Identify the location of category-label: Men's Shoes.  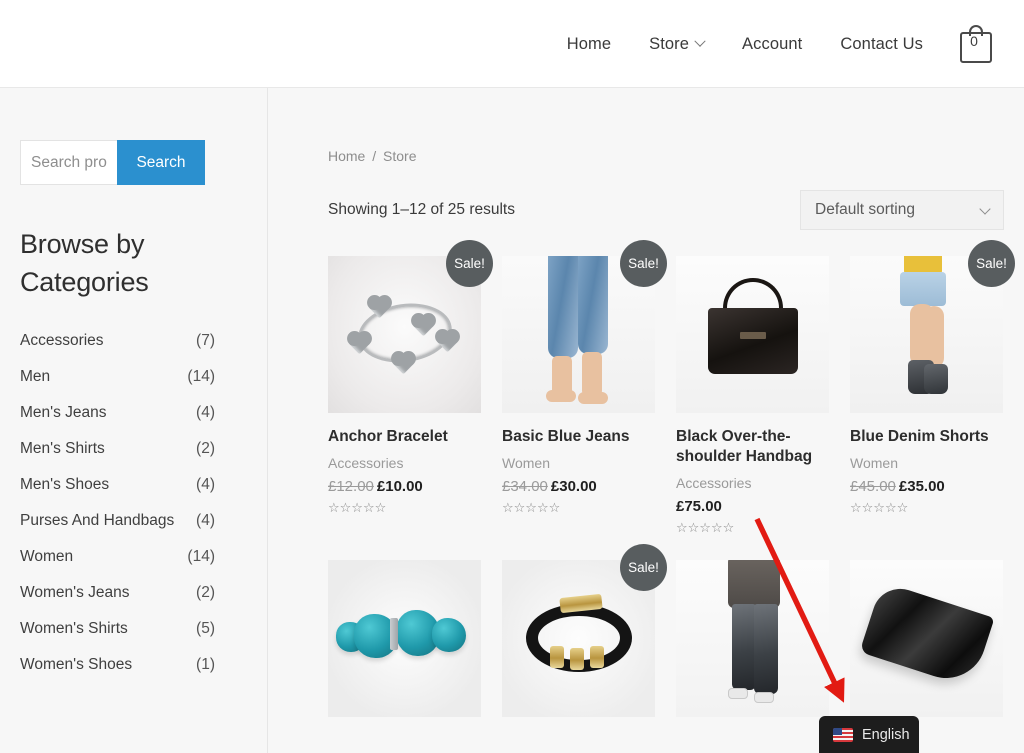
(65, 484).